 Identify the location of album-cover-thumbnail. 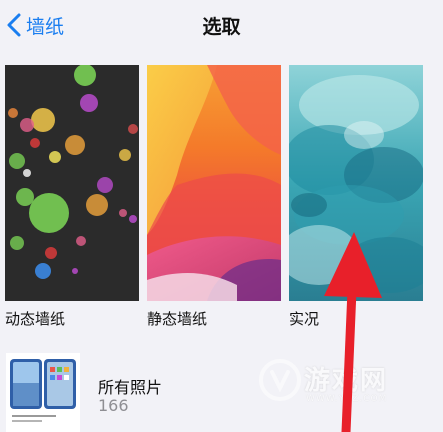
(43, 392).